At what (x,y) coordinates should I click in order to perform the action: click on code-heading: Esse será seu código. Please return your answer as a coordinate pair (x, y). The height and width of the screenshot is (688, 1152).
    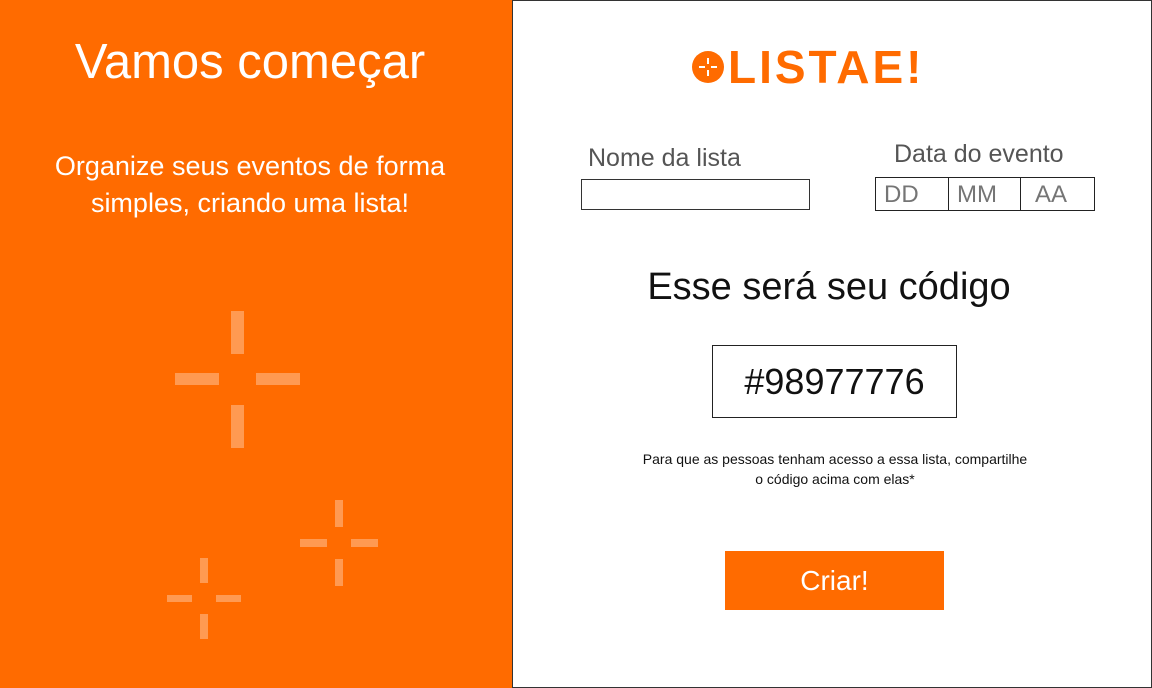
    Looking at the image, I should click on (829, 287).